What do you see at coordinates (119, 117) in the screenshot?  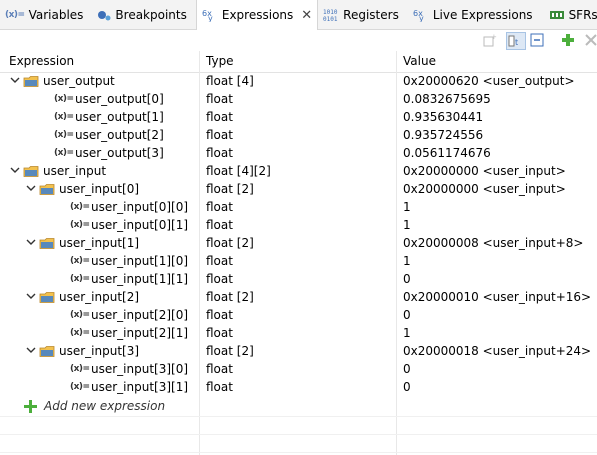 I see `expression-name: user_output[1]` at bounding box center [119, 117].